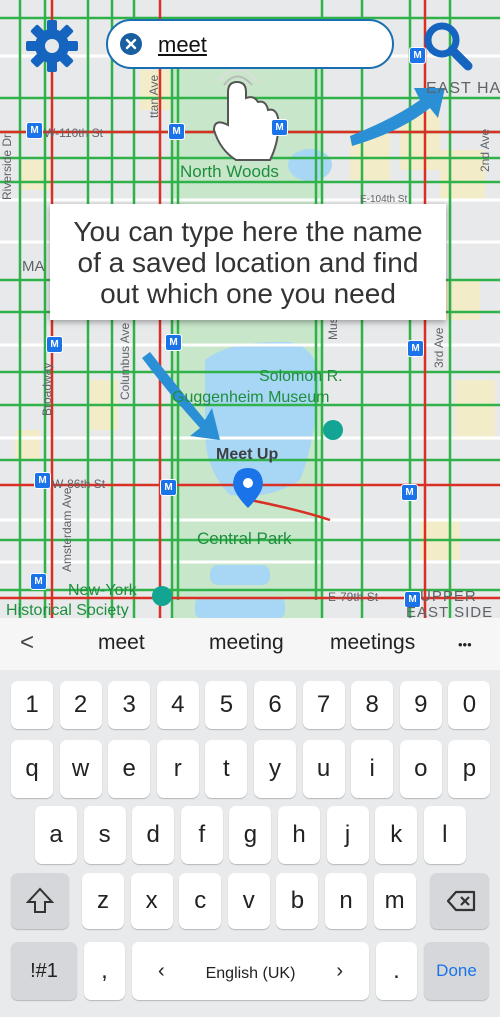 The image size is (500, 1017). I want to click on key: b, so click(297, 901).